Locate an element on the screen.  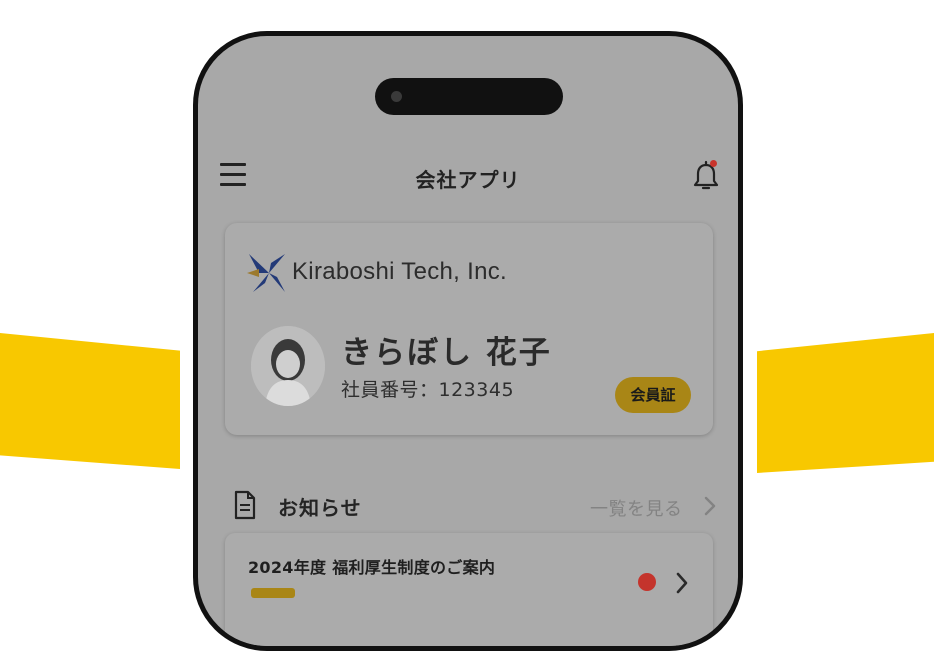
app-title: 会社アプリ is located at coordinates (468, 180).